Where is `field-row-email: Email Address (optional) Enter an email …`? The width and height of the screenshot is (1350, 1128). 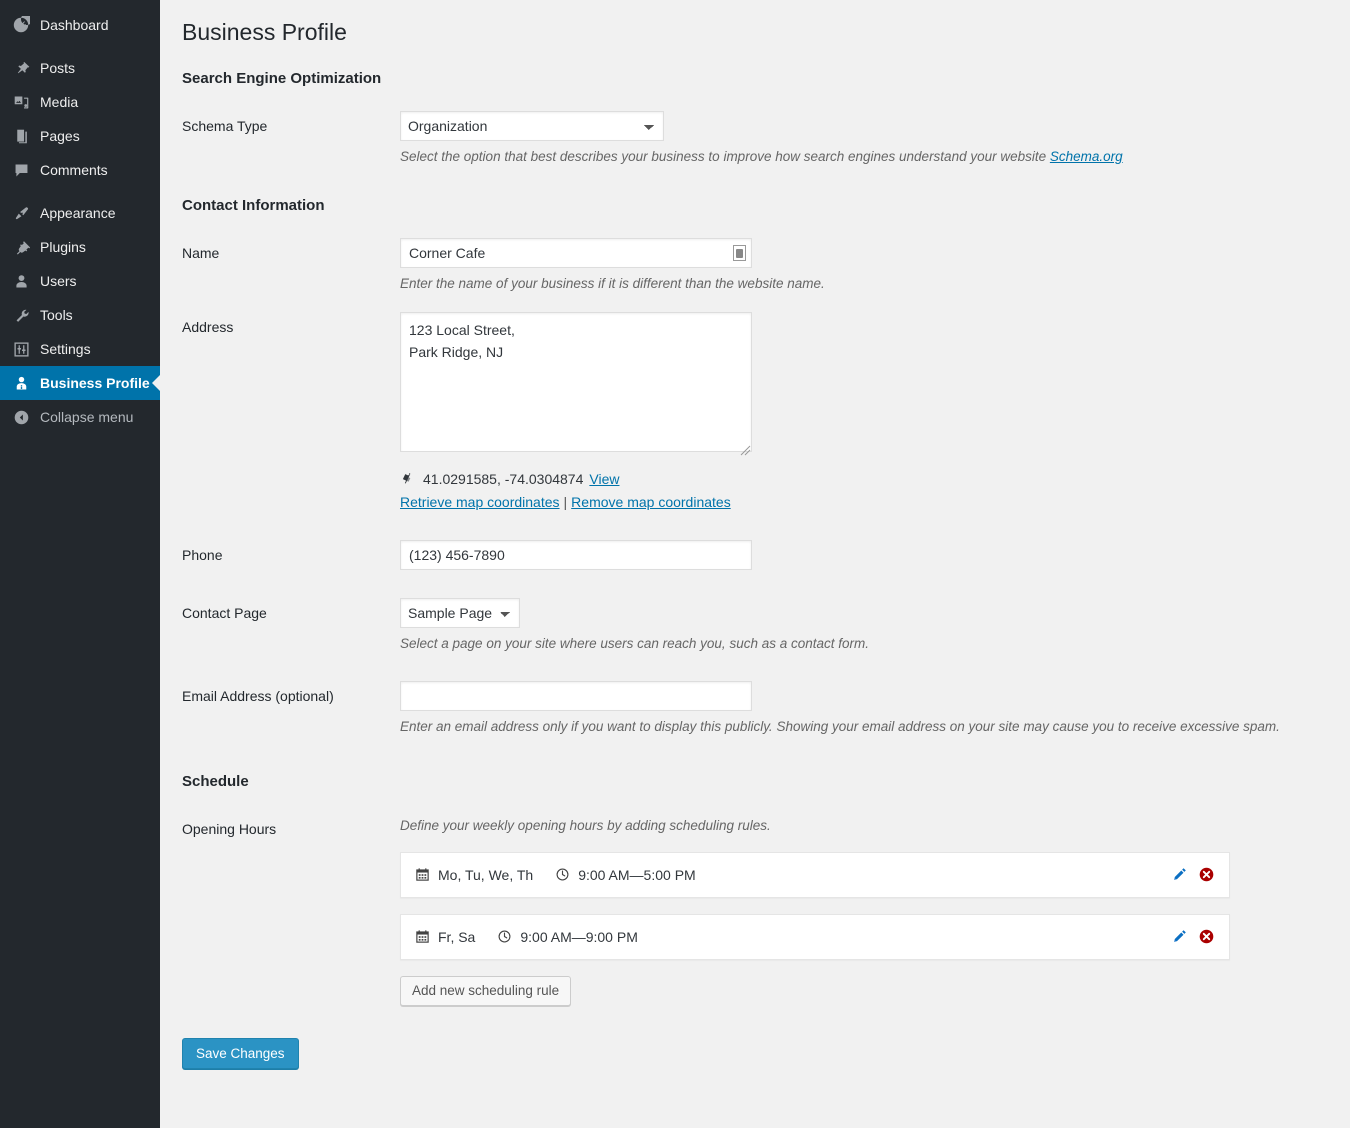
field-row-email: Email Address (optional) Enter an email … is located at coordinates (756, 708).